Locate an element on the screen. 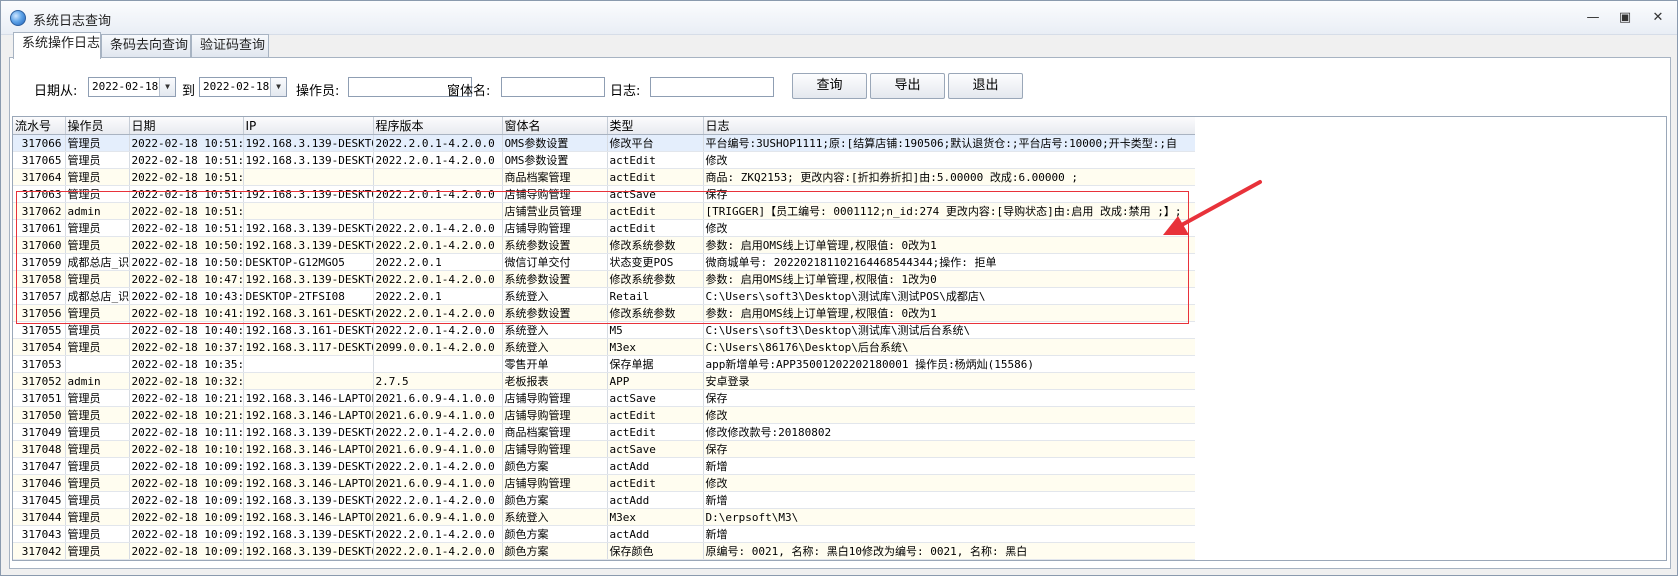 The height and width of the screenshot is (576, 1678). date-cell: 2022-02-18 10:21:2 is located at coordinates (186, 398).